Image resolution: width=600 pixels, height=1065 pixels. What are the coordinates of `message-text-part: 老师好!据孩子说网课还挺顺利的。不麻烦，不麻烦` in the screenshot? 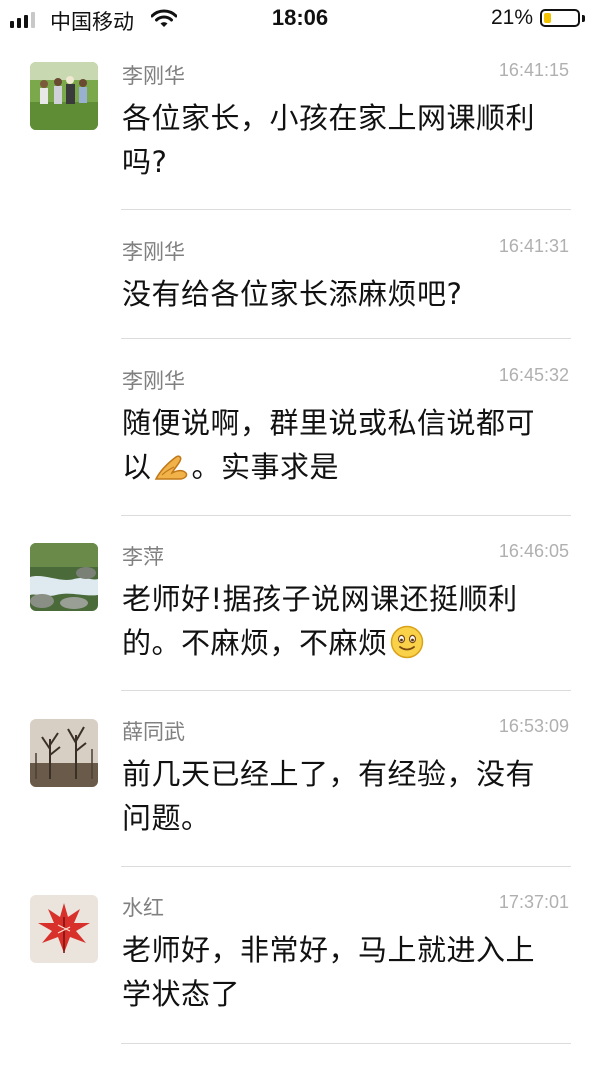 It's located at (320, 621).